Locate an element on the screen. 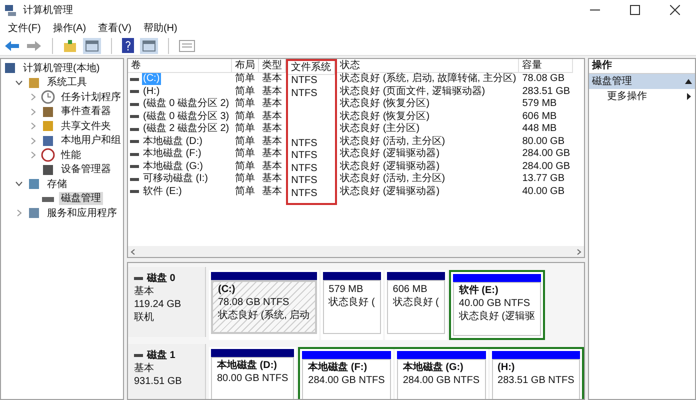 This screenshot has width=696, height=400. table-cell: (C:) is located at coordinates (151, 79).